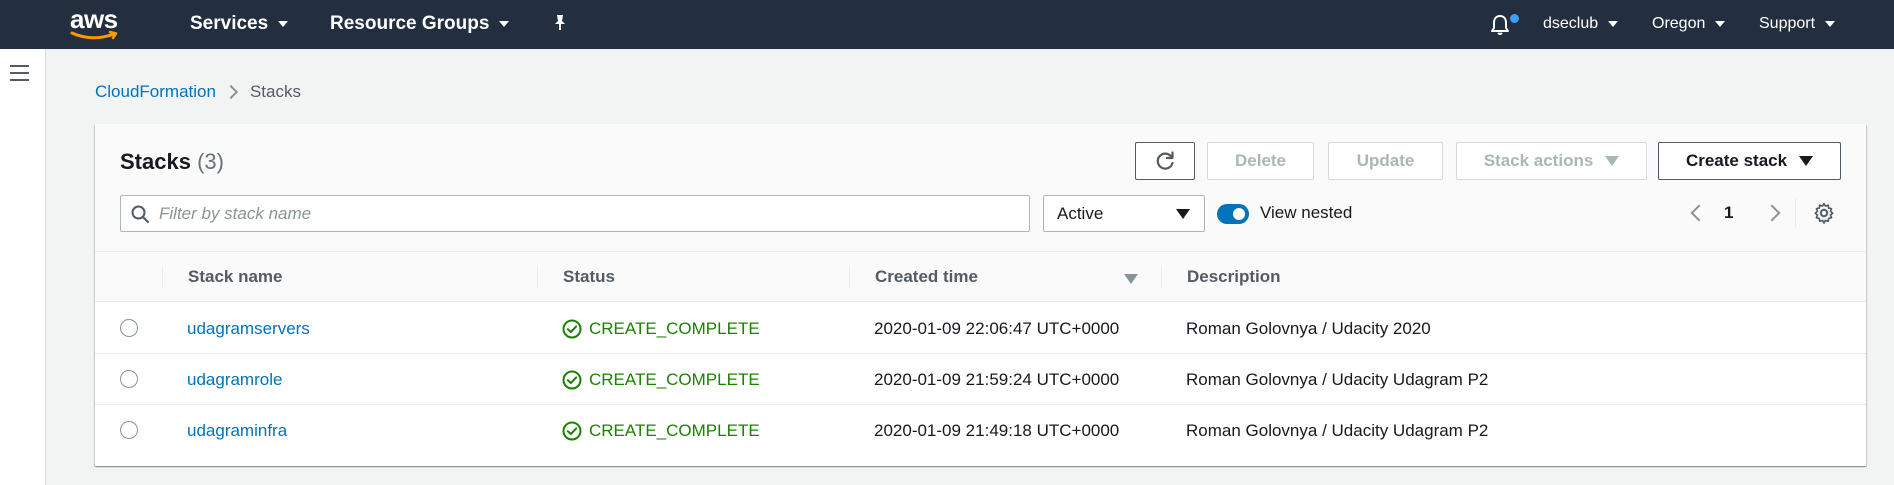  I want to click on side-navigation-rail, so click(23, 267).